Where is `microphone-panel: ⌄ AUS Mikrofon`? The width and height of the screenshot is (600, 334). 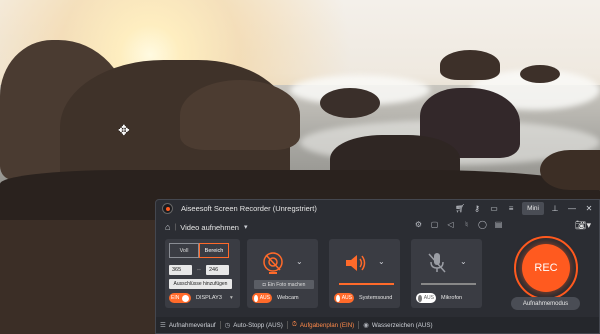
microphone-panel: ⌄ AUS Mikrofon is located at coordinates (446, 273).